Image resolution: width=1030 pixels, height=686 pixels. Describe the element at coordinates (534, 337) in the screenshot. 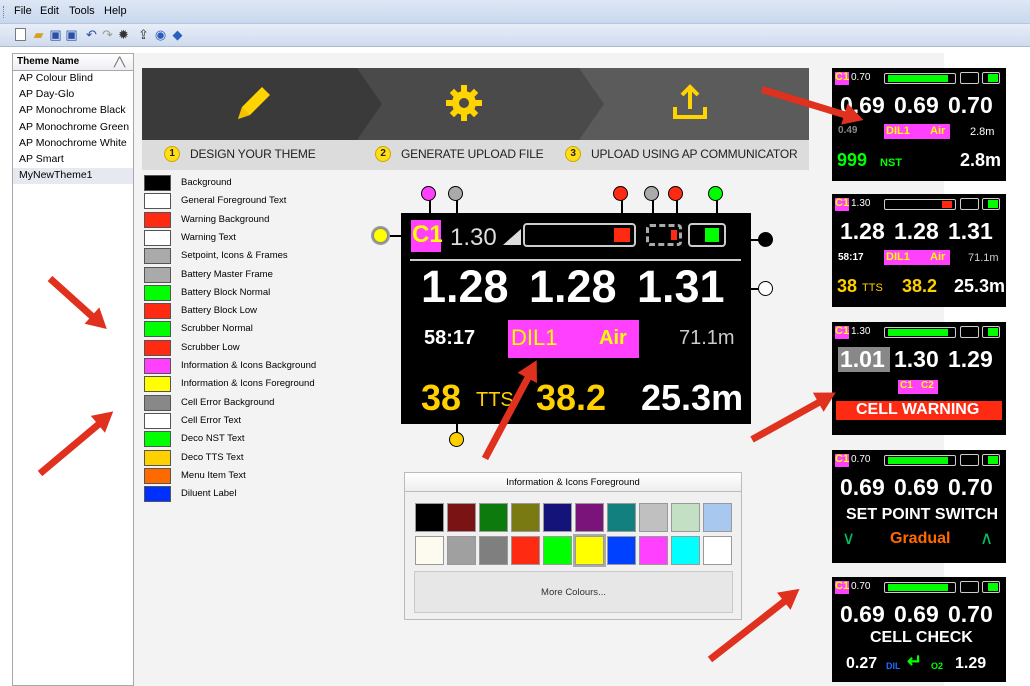

I see `diluent-label: DIL1` at that location.